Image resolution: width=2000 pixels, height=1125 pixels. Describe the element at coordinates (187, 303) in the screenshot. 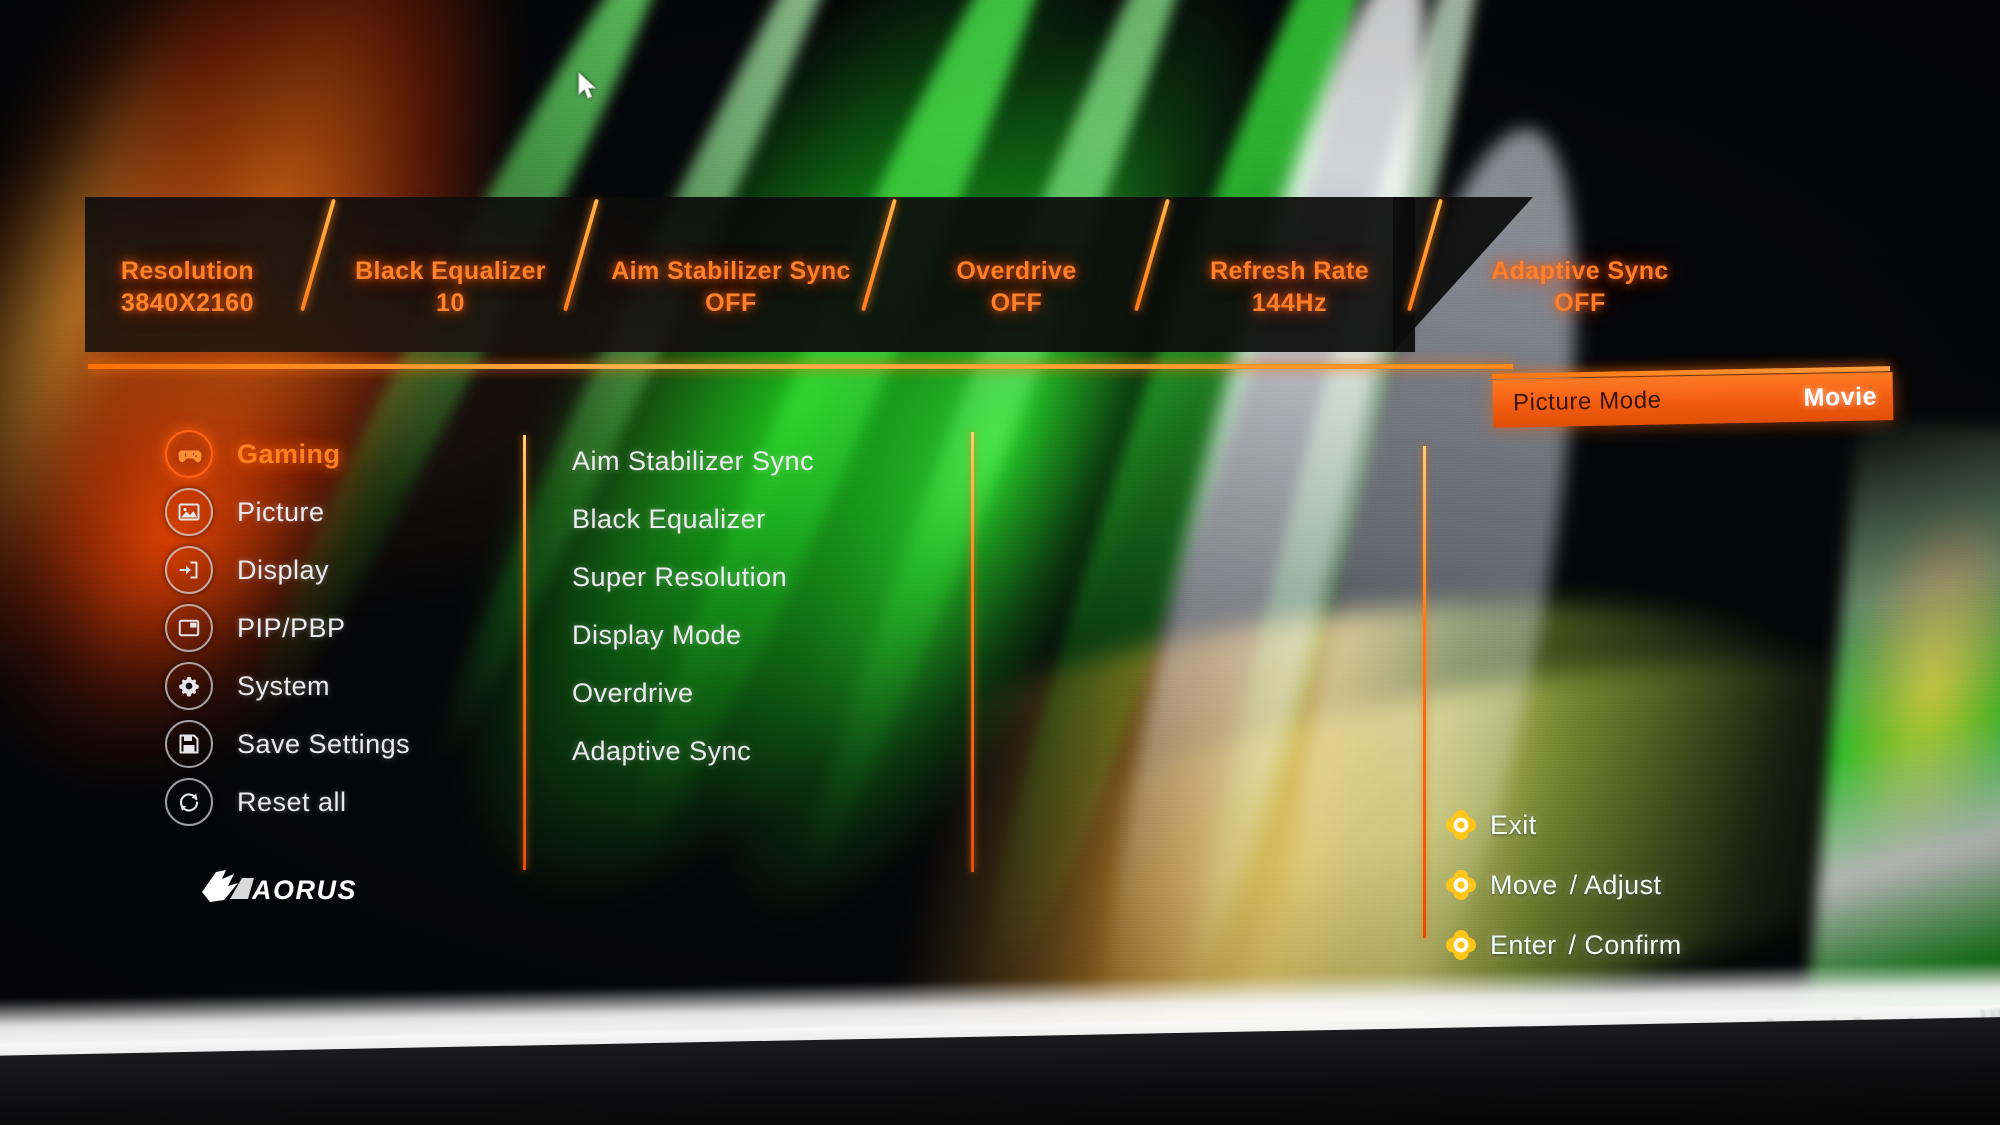

I see `status-value: 3840X2160` at that location.